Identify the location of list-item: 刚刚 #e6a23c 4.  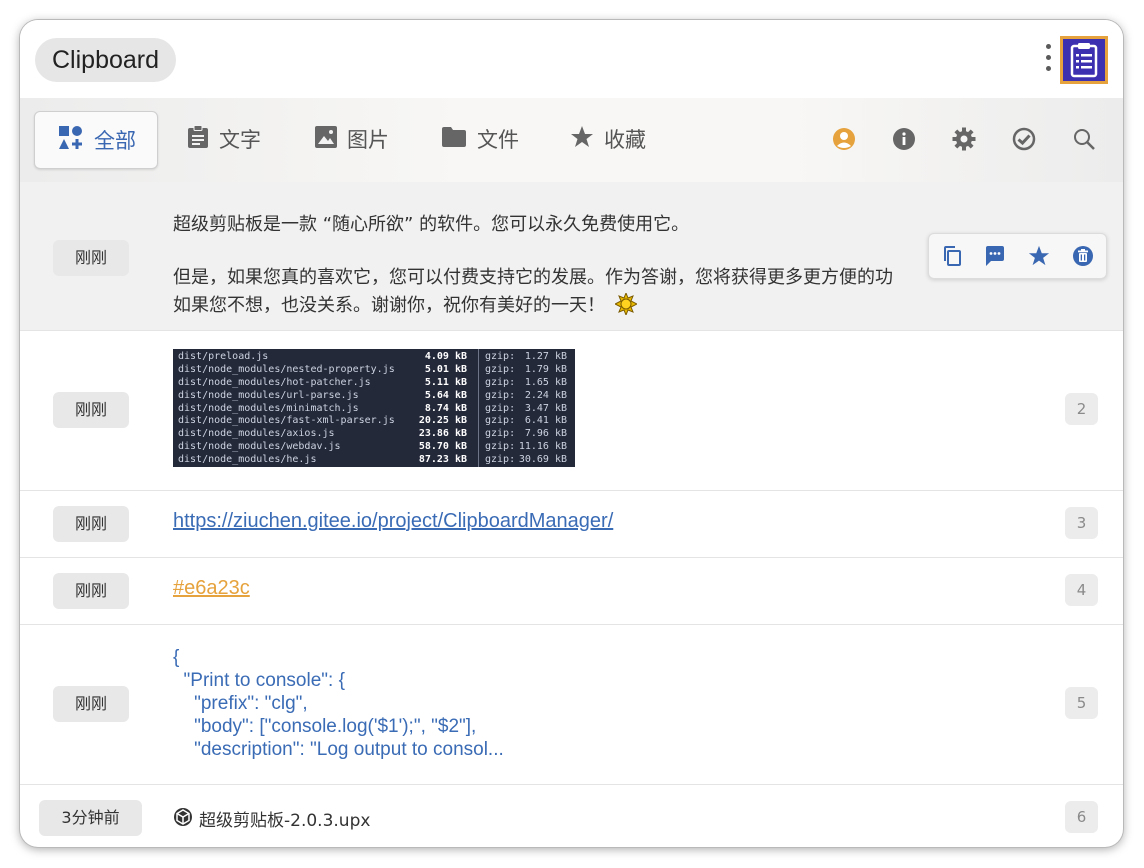
(571, 591).